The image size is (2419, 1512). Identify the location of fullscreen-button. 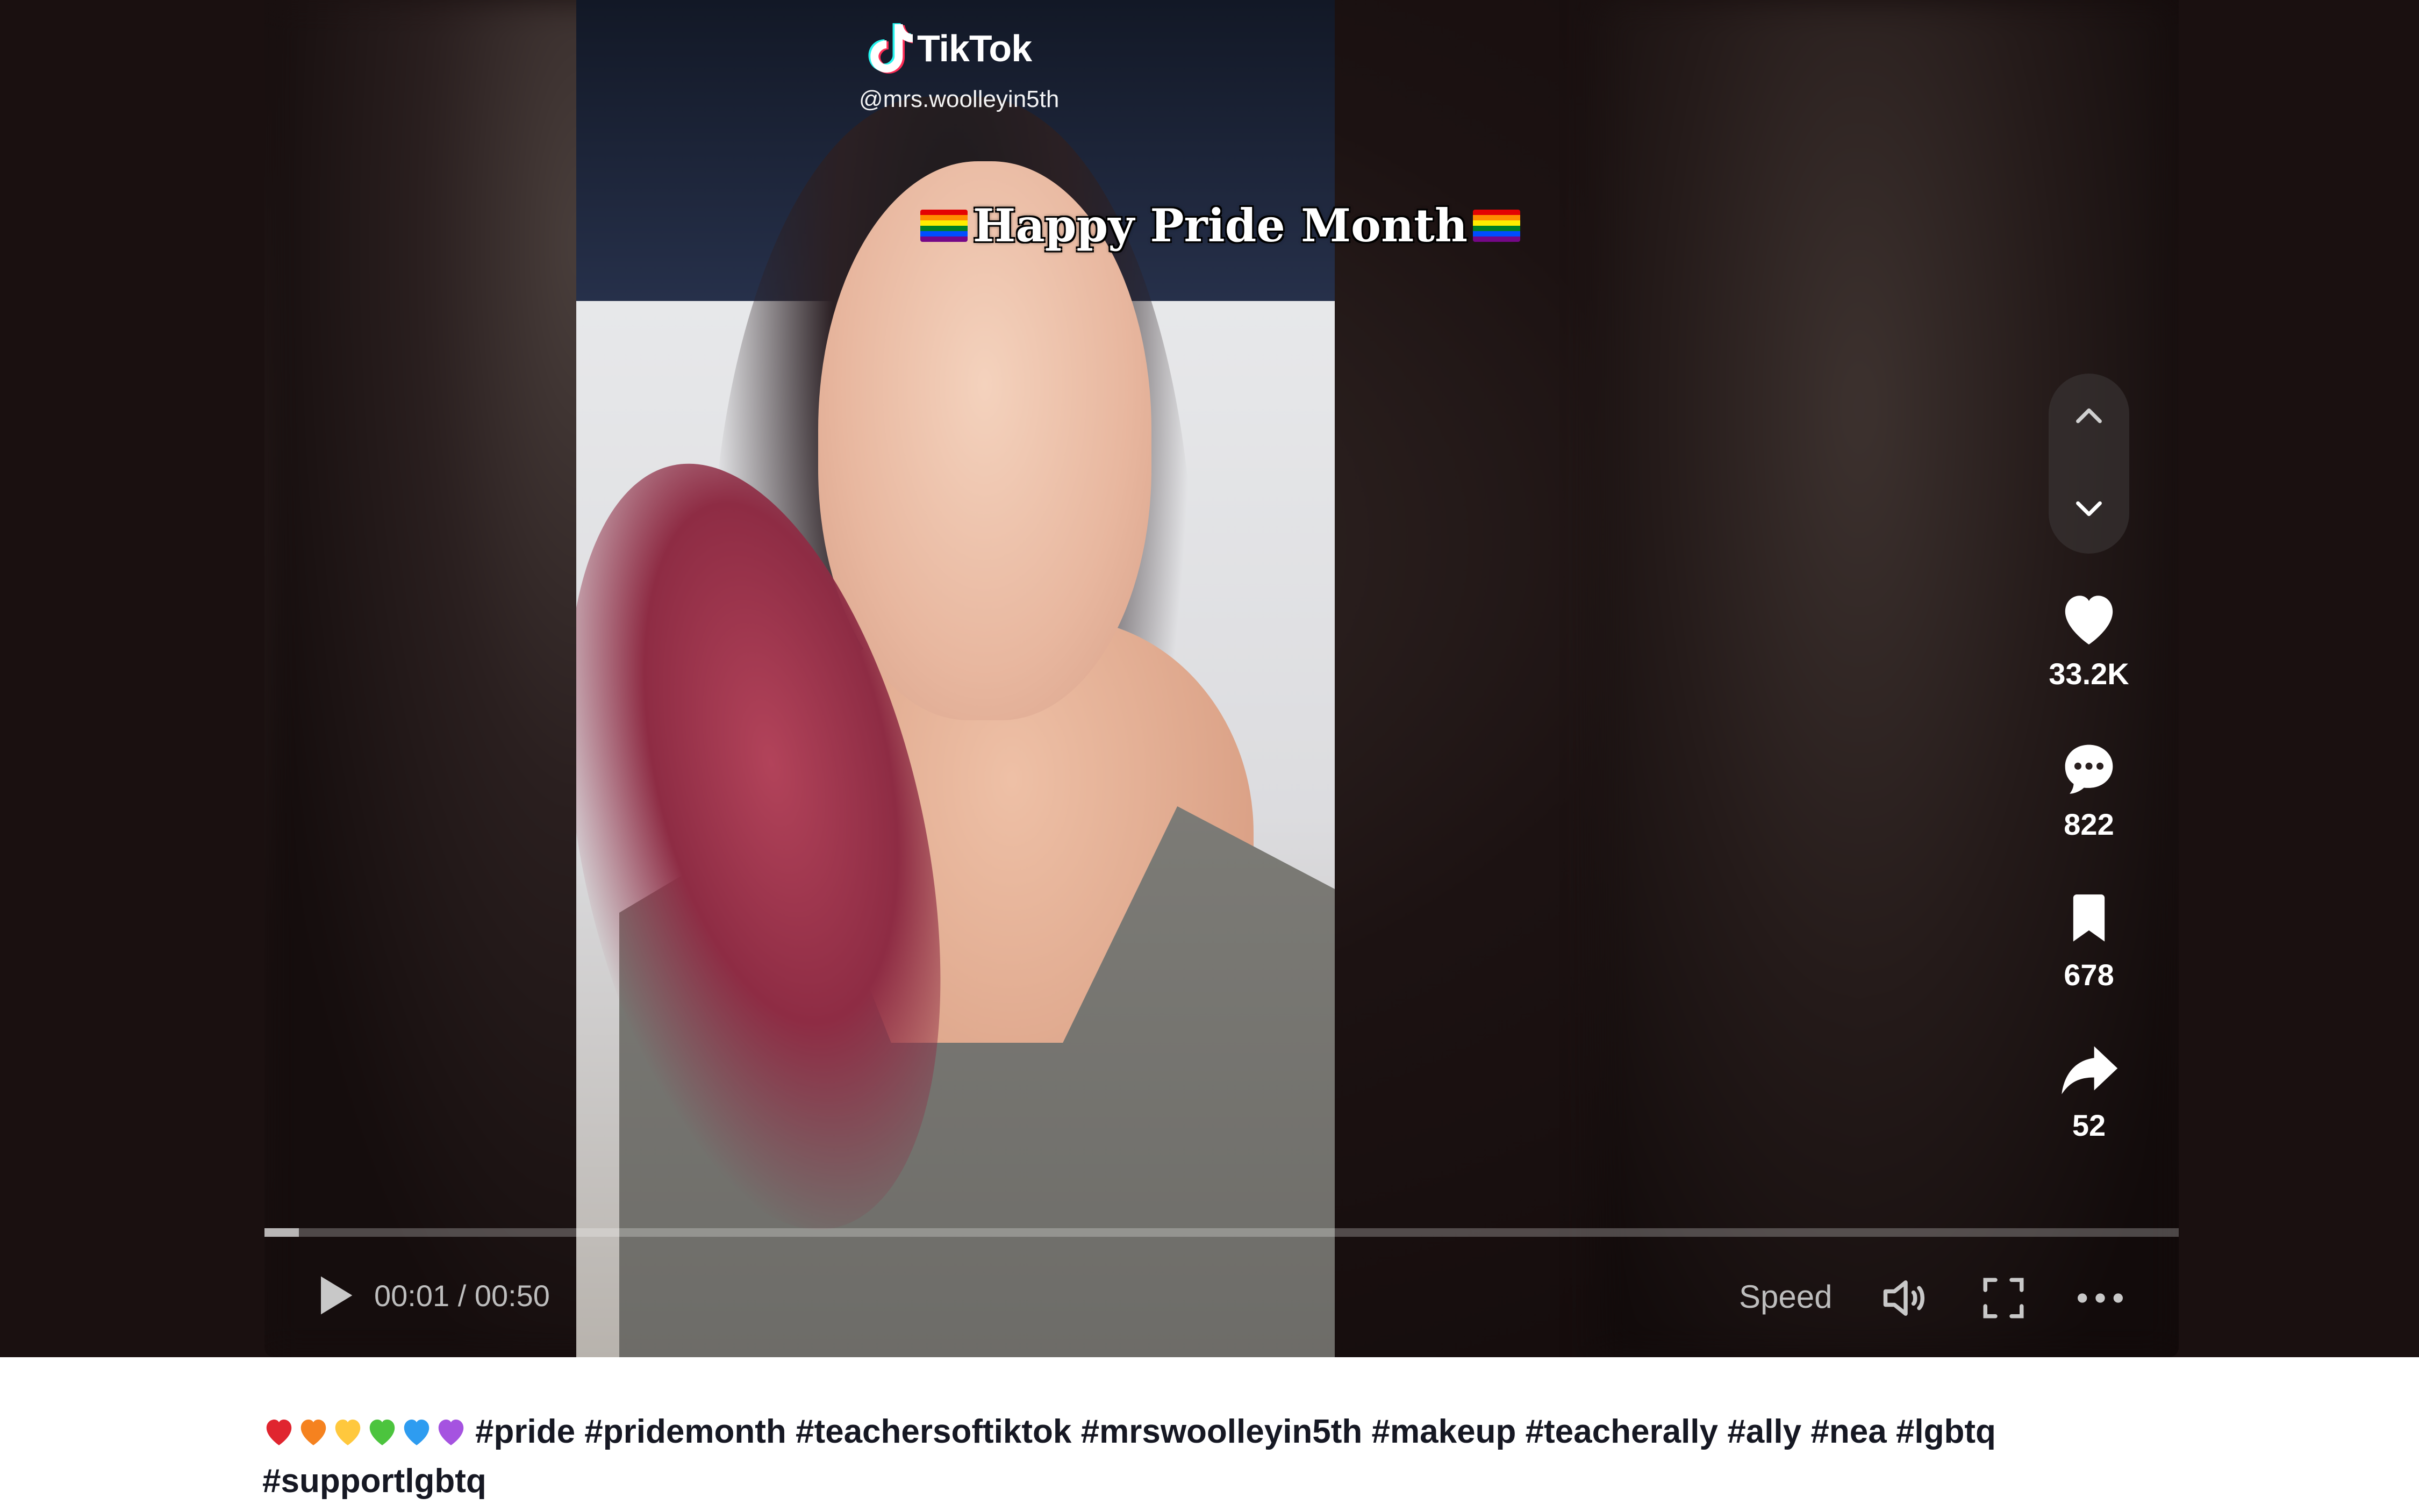
(2003, 1298).